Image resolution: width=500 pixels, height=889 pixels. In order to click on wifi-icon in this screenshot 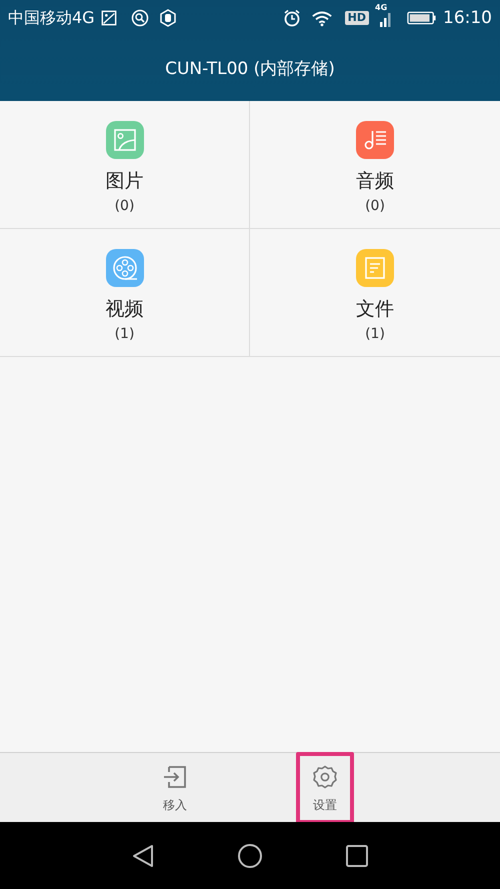, I will do `click(321, 18)`.